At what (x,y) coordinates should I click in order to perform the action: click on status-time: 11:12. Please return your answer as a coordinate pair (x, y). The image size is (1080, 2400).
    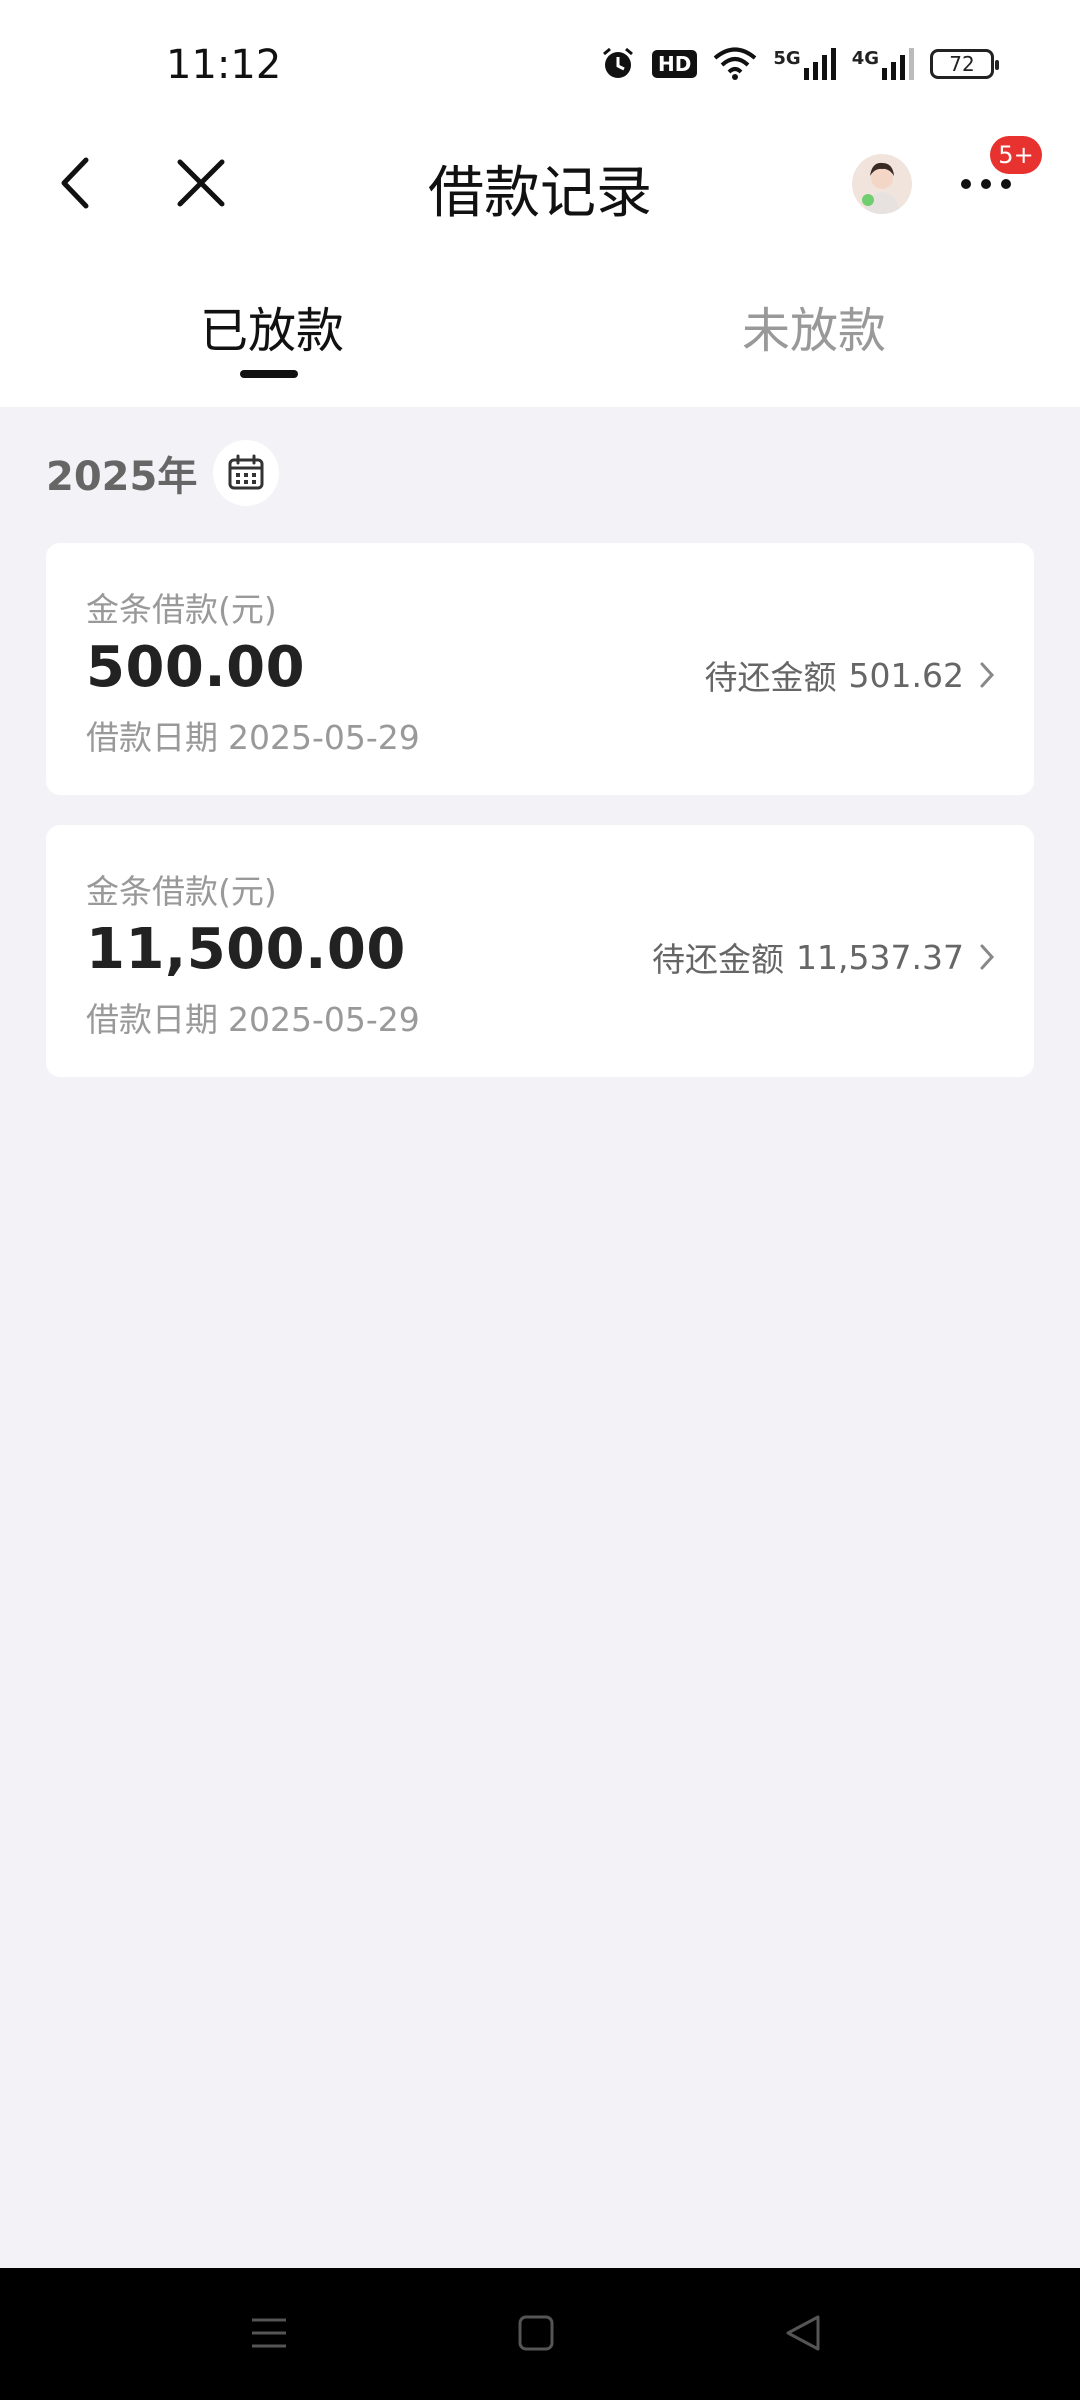
    Looking at the image, I should click on (224, 65).